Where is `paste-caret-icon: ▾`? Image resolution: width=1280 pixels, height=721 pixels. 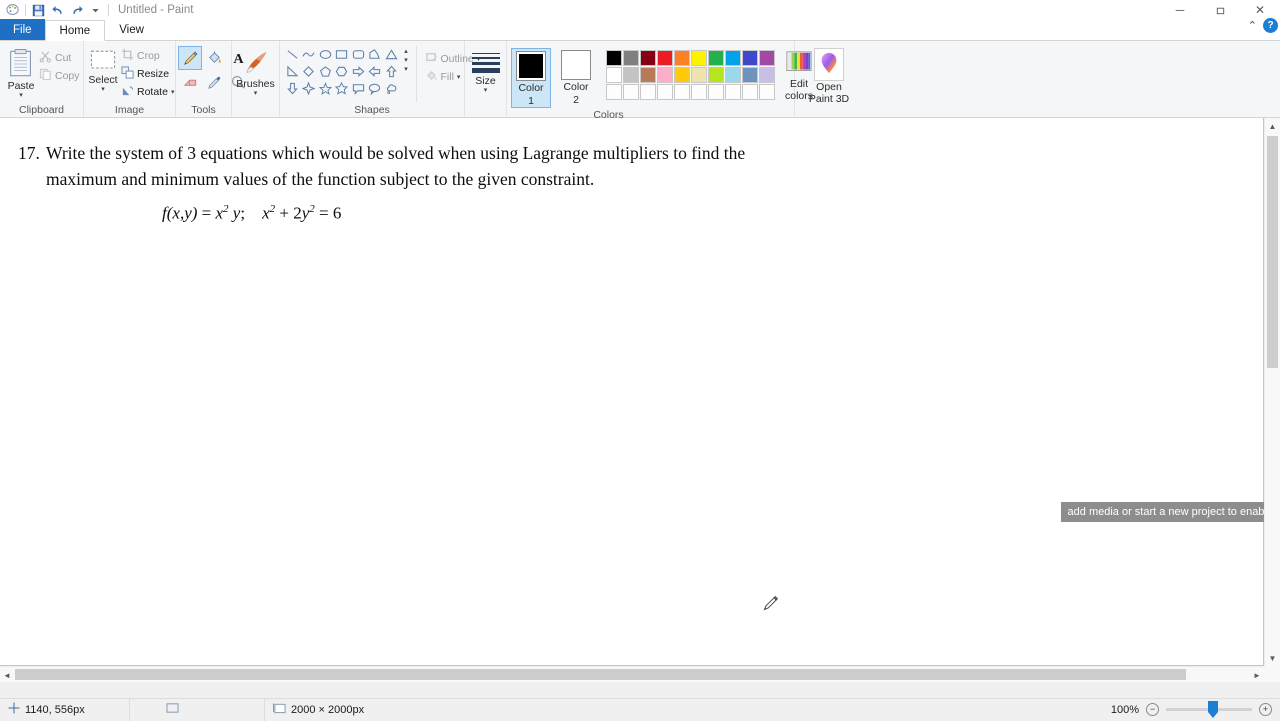 paste-caret-icon: ▾ is located at coordinates (21, 96).